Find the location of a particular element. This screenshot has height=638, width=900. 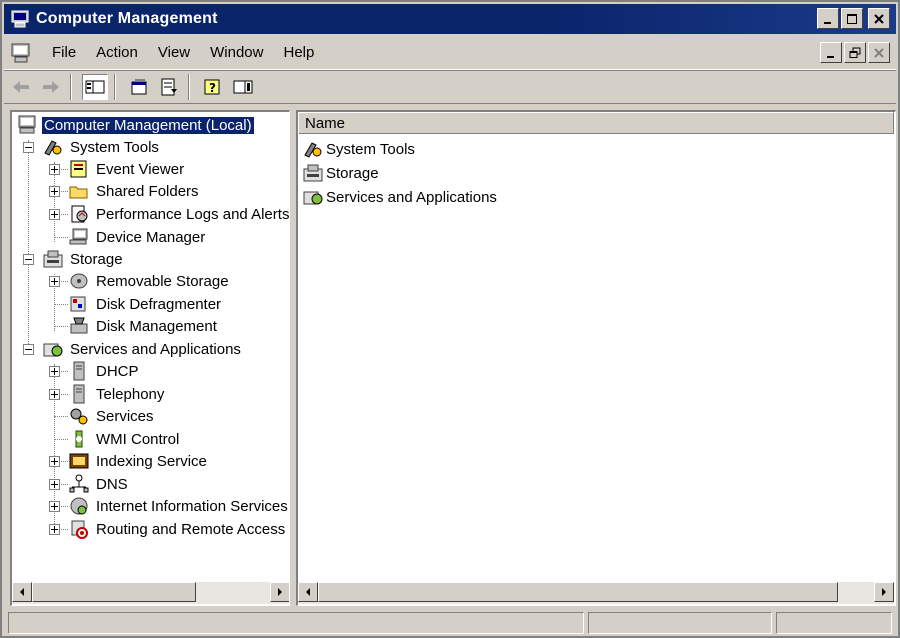

maximize-button is located at coordinates (852, 18).